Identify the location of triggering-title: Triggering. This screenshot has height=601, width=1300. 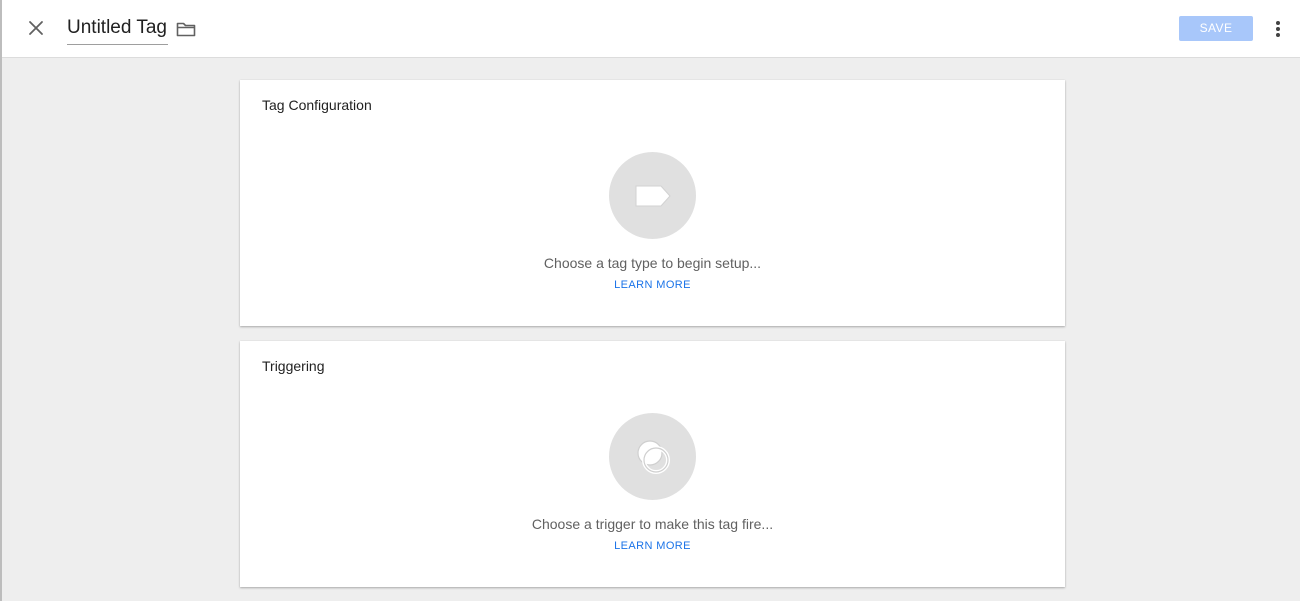
(293, 366).